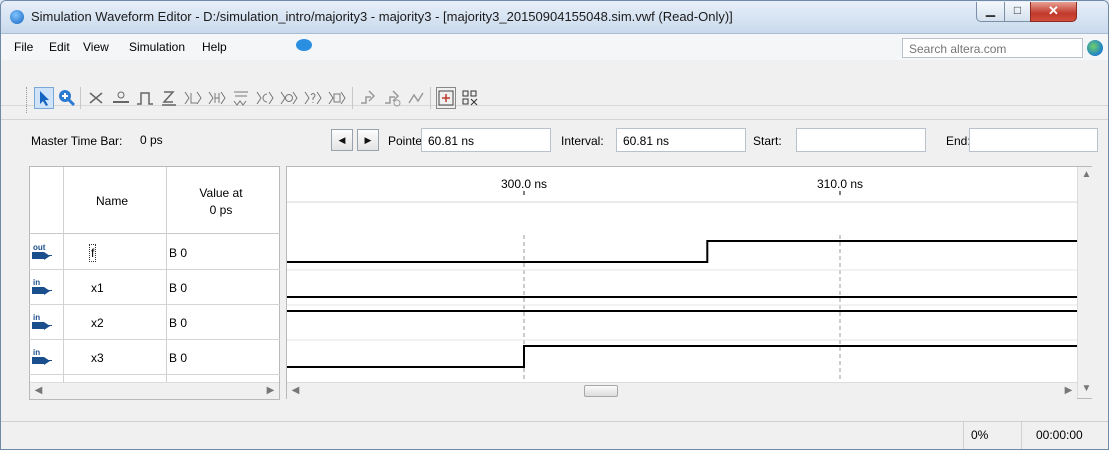 The width and height of the screenshot is (1109, 450). I want to click on generate-netlist-icon, so click(416, 98).